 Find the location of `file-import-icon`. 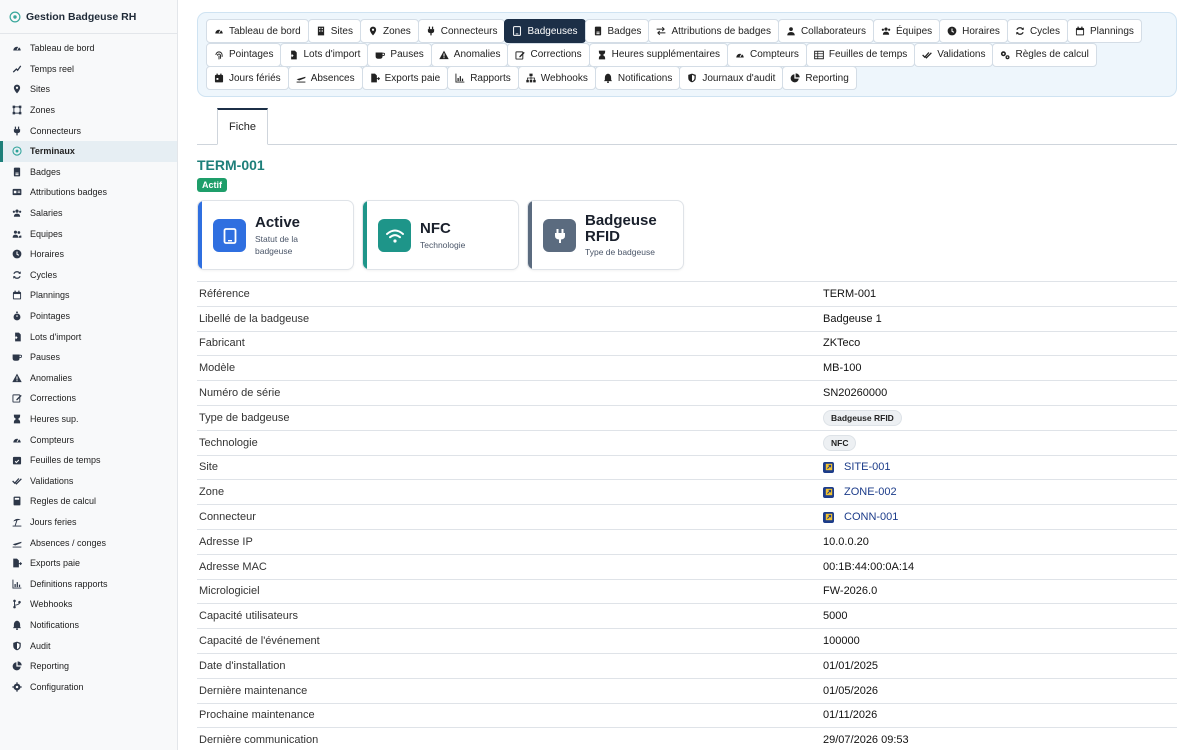

file-import-icon is located at coordinates (293, 55).